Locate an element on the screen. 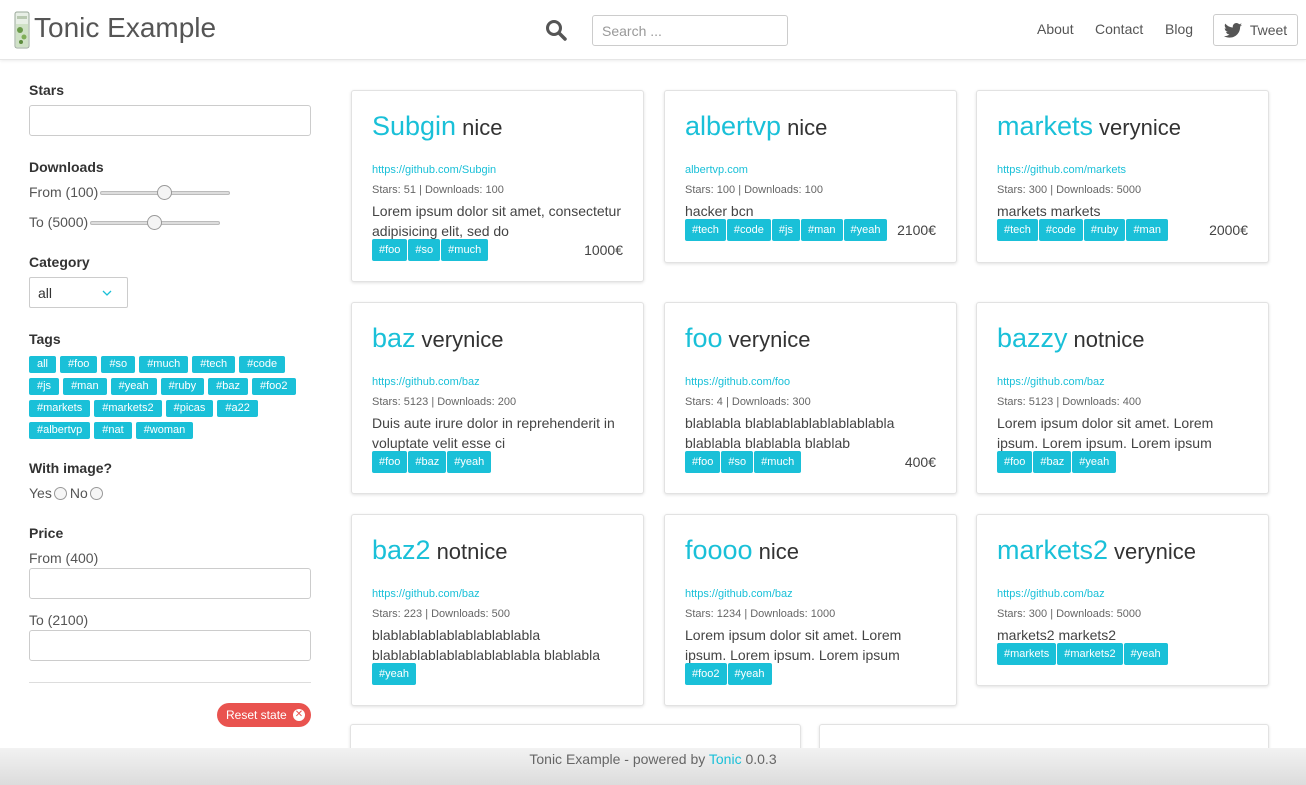 The image size is (1306, 785). top-navbar: Tonic Example About Contact Blog Tweet is located at coordinates (653, 30).